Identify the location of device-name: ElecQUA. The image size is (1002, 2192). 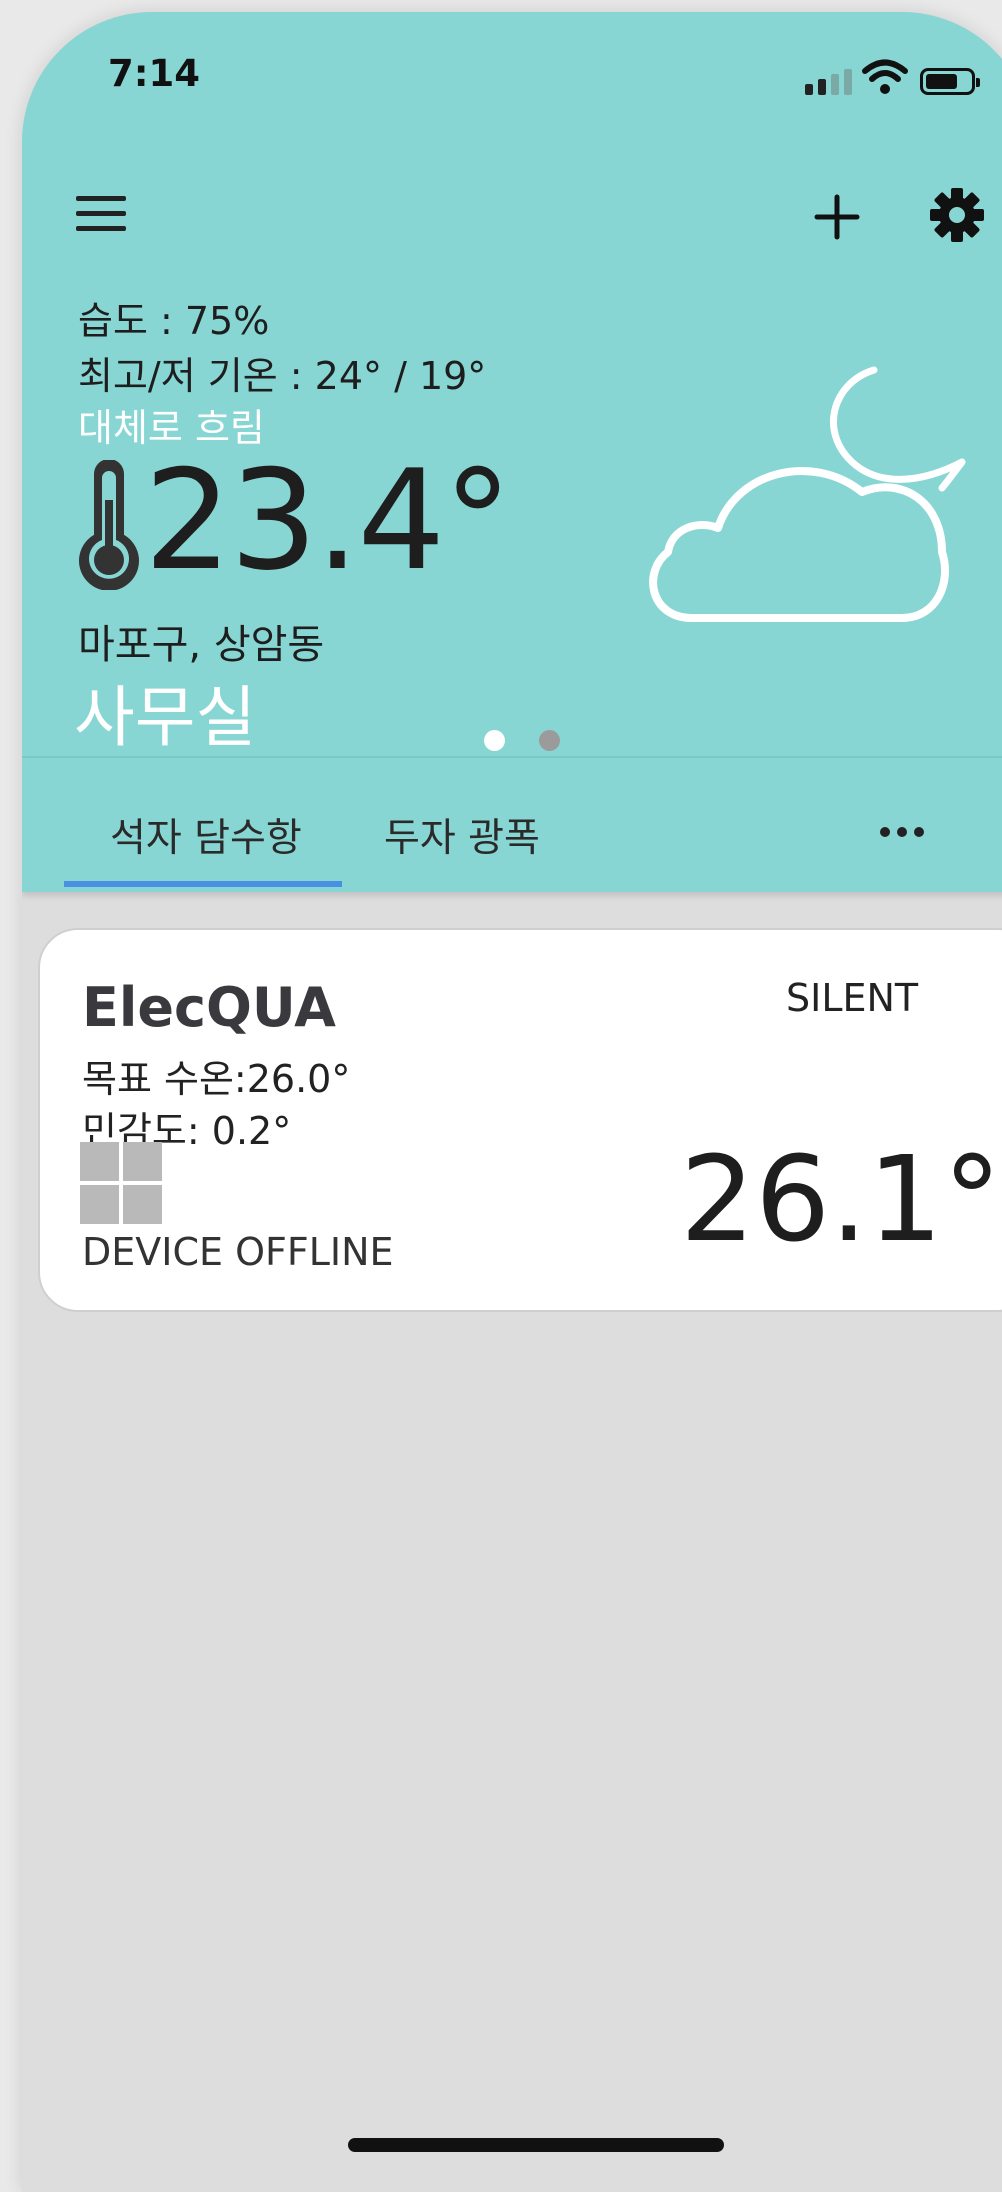
(209, 1007).